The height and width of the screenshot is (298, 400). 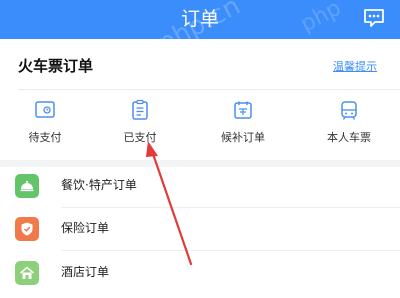 What do you see at coordinates (140, 137) in the screenshot?
I see `order-type-label: 已支付` at bounding box center [140, 137].